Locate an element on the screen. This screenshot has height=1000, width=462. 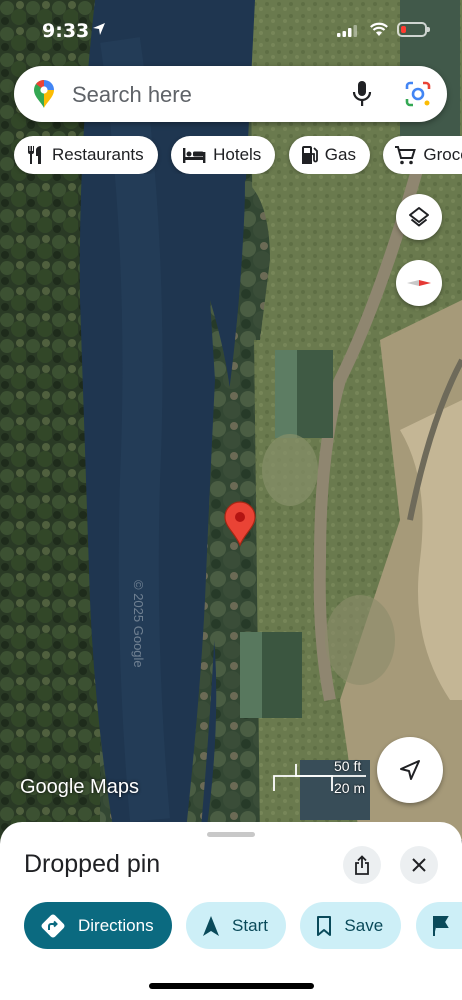
save-button: Save is located at coordinates (351, 925).